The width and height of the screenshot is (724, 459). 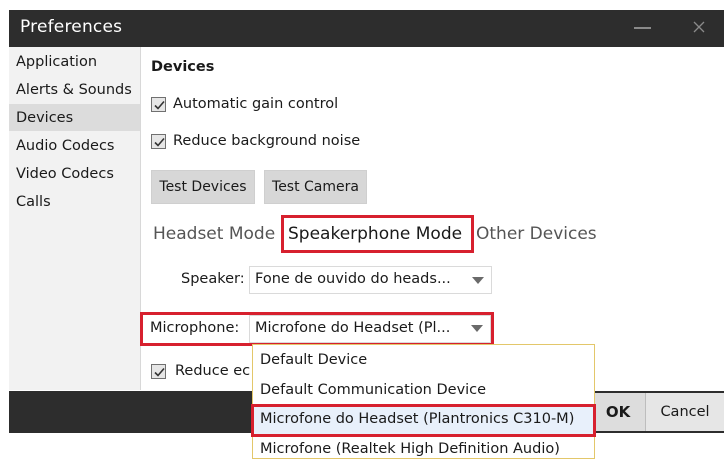 I want to click on sidebar-item-calls: Calls, so click(x=33, y=202).